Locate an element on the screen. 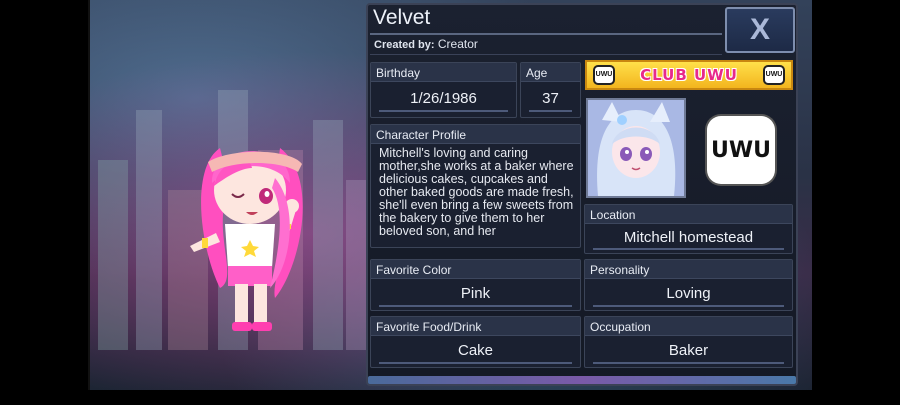 This screenshot has height=405, width=900. favorite-color-value: Pink is located at coordinates (475, 293).